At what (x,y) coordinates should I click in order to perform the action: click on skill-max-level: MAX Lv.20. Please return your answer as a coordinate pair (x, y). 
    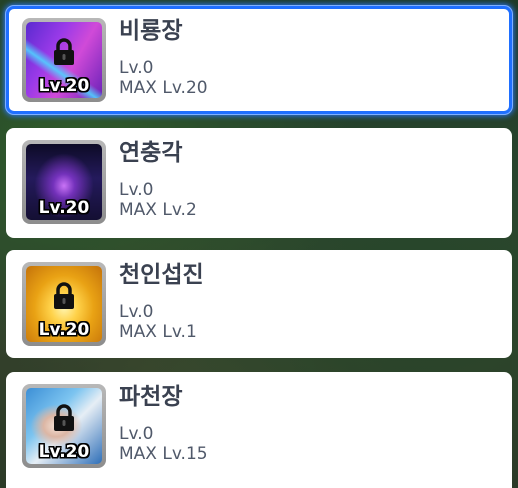
    Looking at the image, I should click on (163, 88).